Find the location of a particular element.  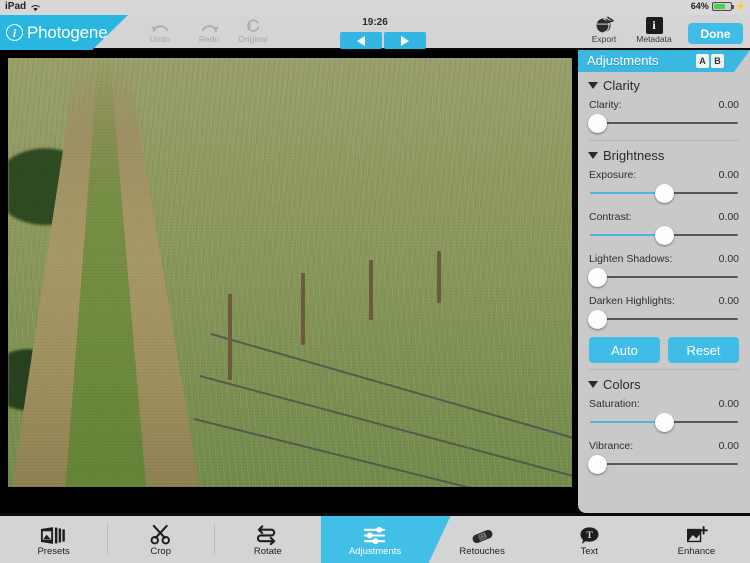

label-contrast: Contrast: is located at coordinates (610, 217).